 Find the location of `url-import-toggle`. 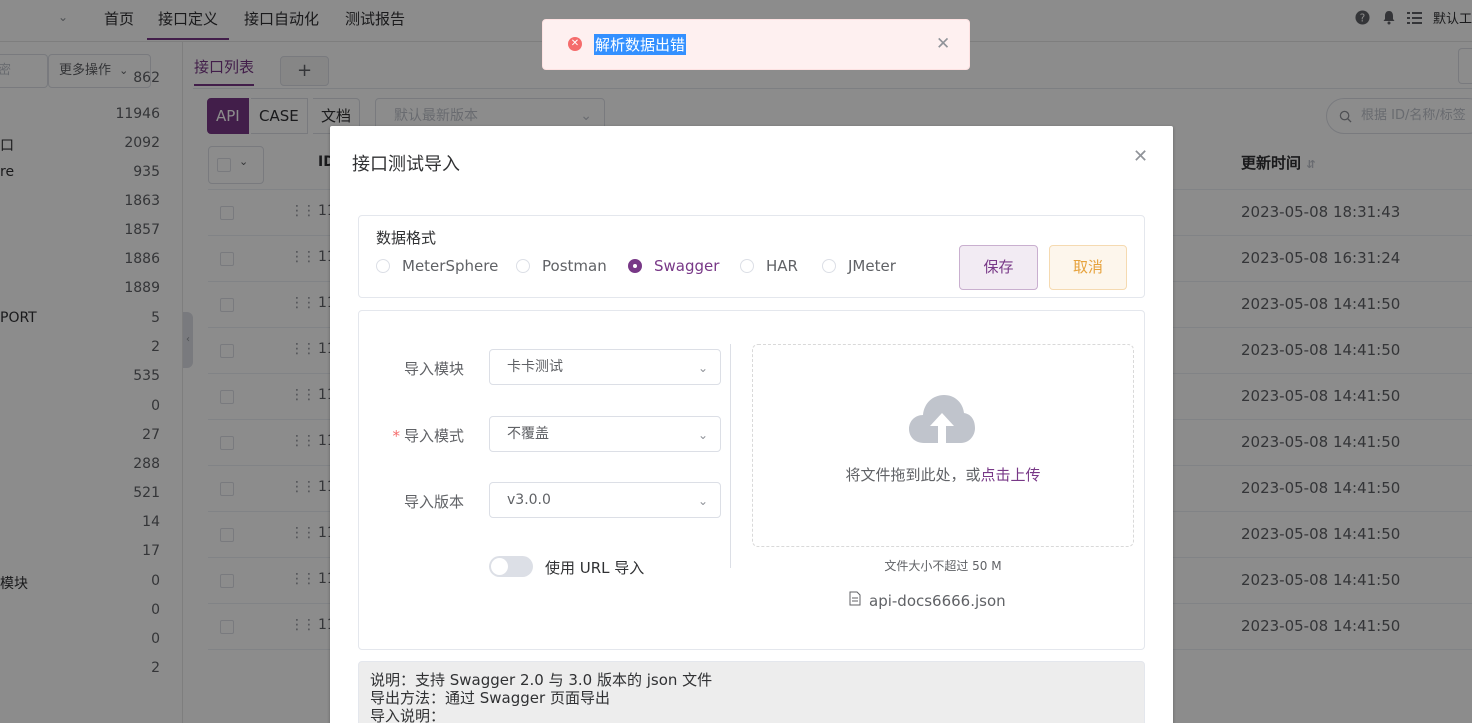

url-import-toggle is located at coordinates (511, 566).